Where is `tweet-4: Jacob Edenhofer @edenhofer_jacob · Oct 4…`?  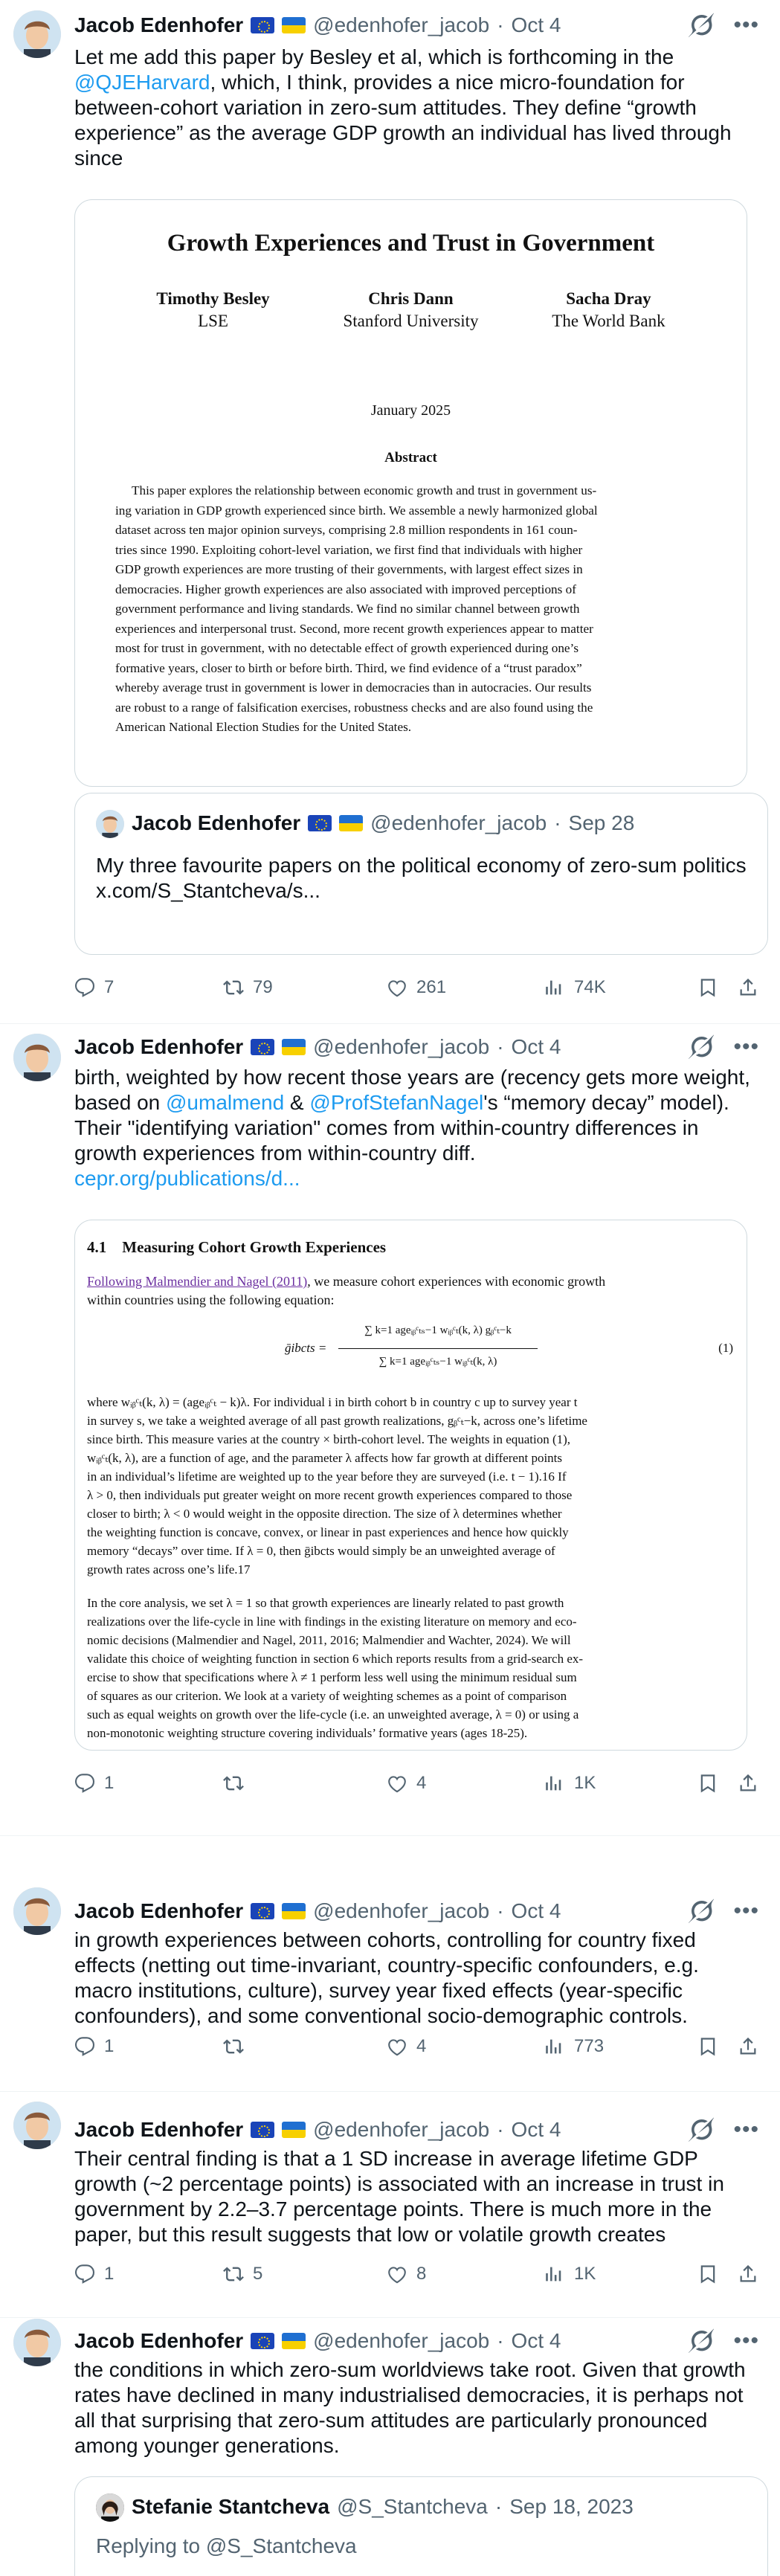 tweet-4: Jacob Edenhofer @edenhofer_jacob · Oct 4… is located at coordinates (390, 2205).